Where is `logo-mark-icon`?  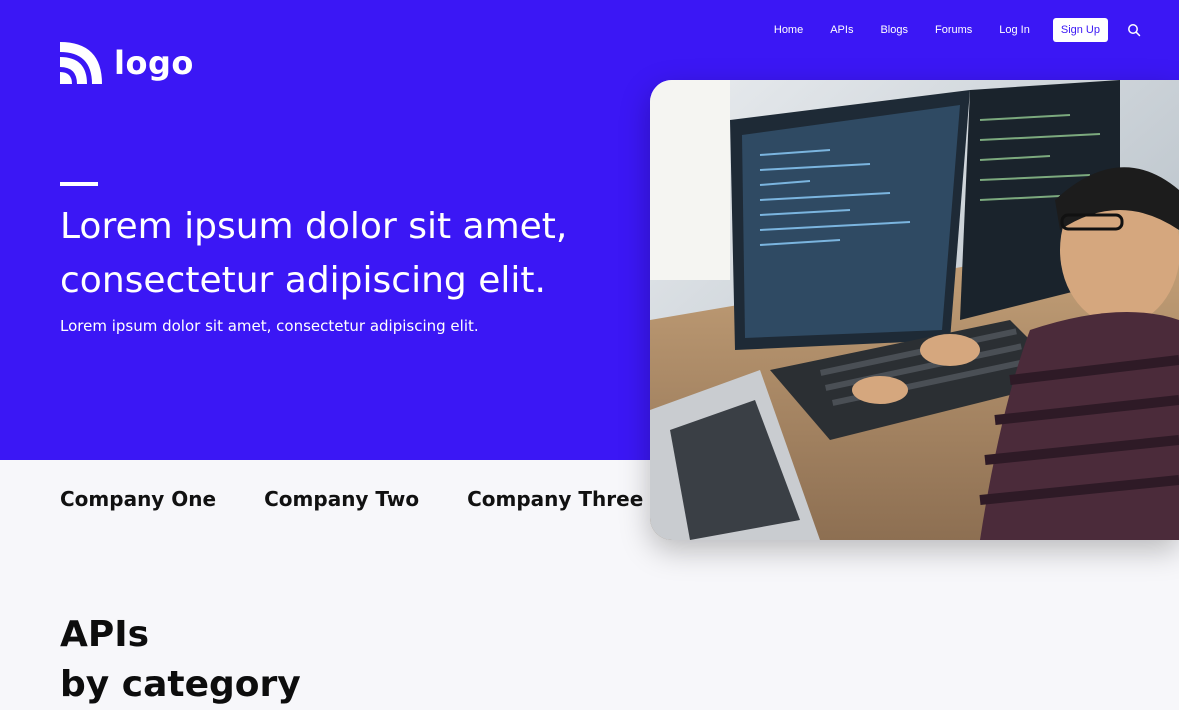
logo-mark-icon is located at coordinates (81, 63).